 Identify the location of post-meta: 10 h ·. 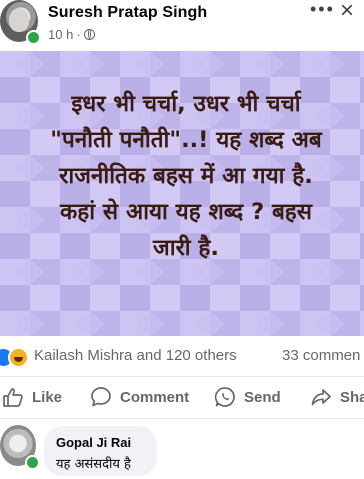
(71, 34).